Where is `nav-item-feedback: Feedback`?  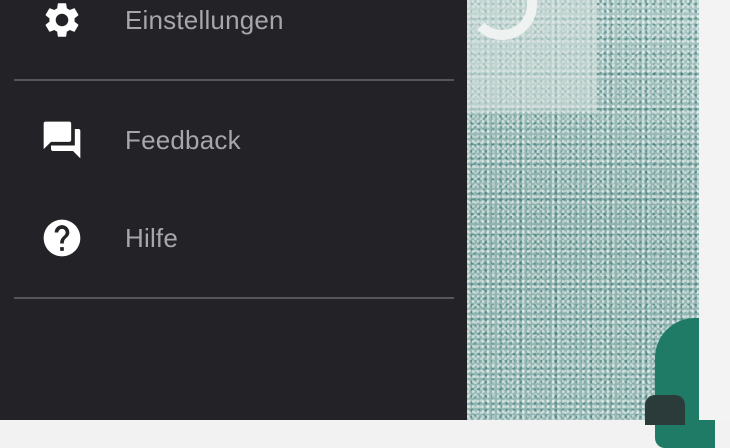 nav-item-feedback: Feedback is located at coordinates (233, 140).